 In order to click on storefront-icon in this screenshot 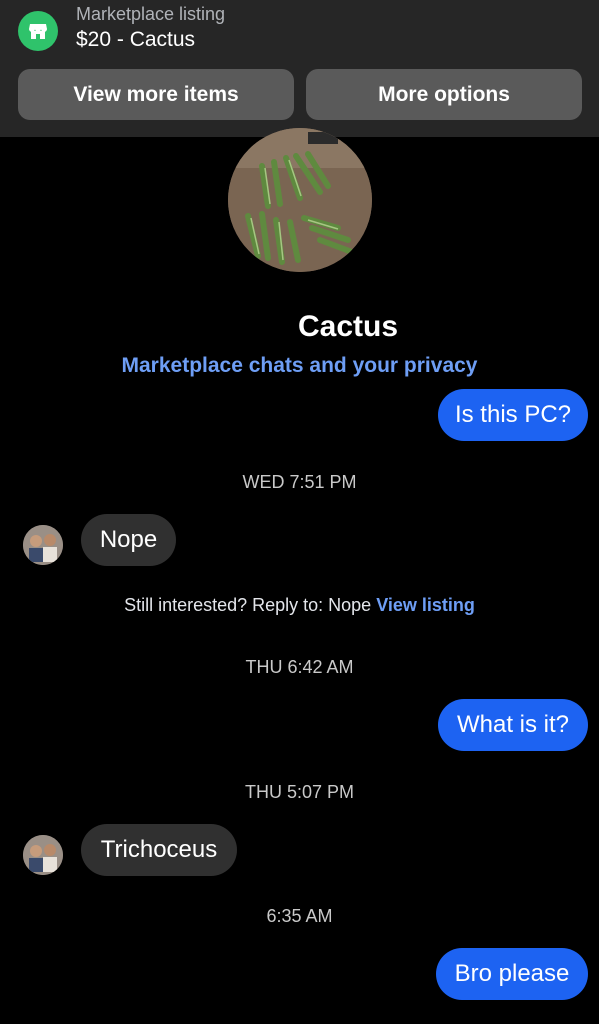, I will do `click(38, 31)`.